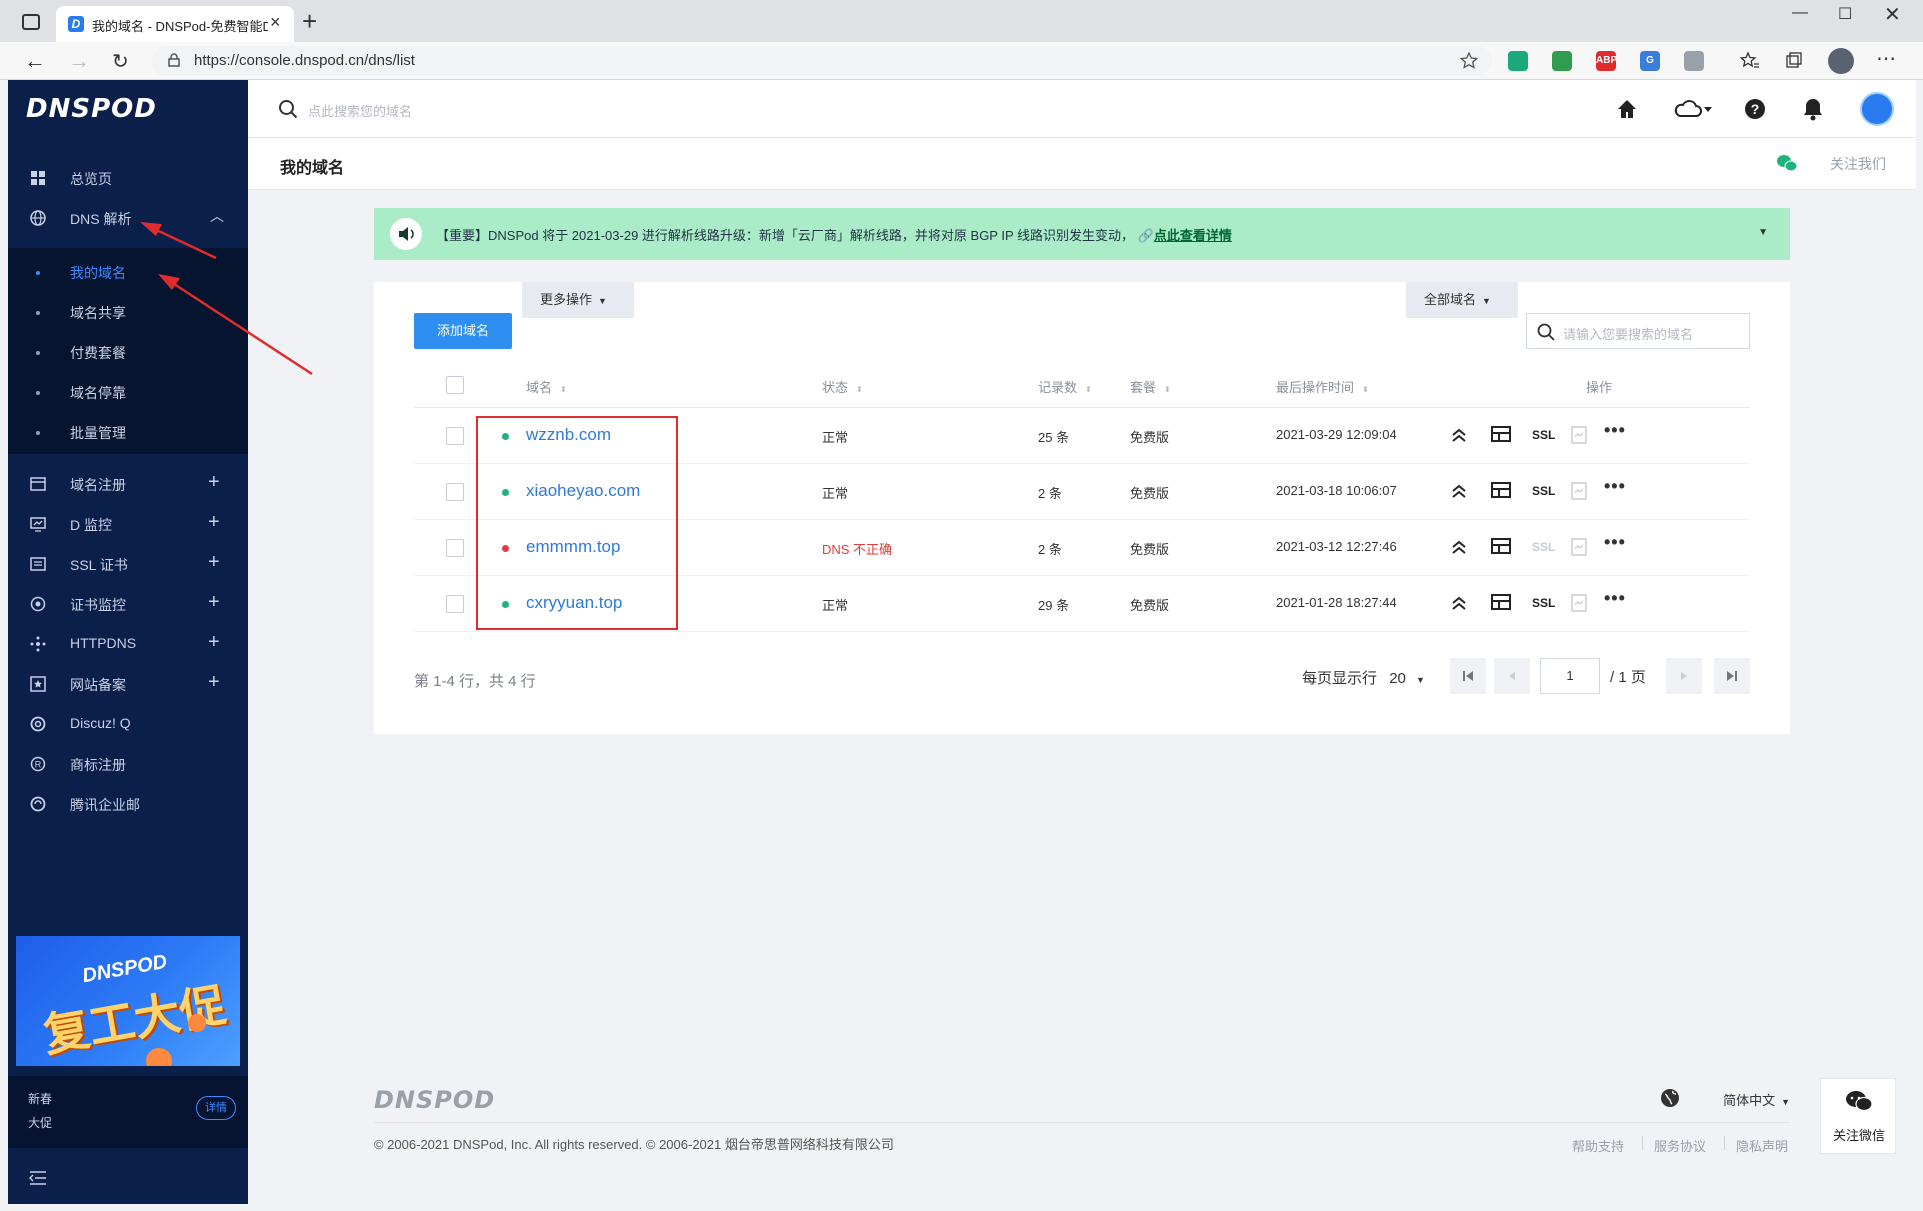  What do you see at coordinates (1877, 109) in the screenshot?
I see `user-avatar` at bounding box center [1877, 109].